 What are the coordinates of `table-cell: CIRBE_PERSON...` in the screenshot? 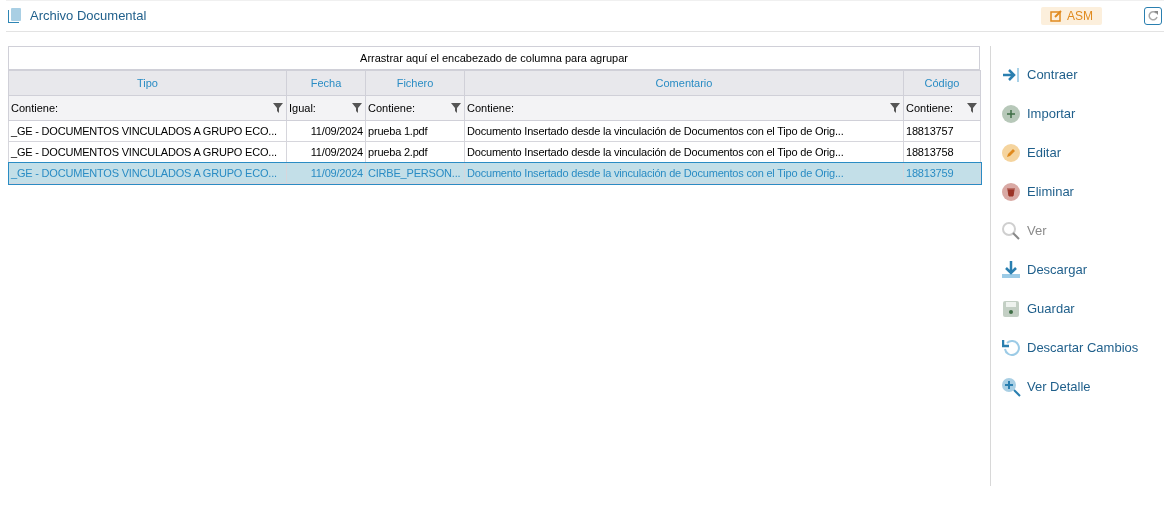 It's located at (415, 173).